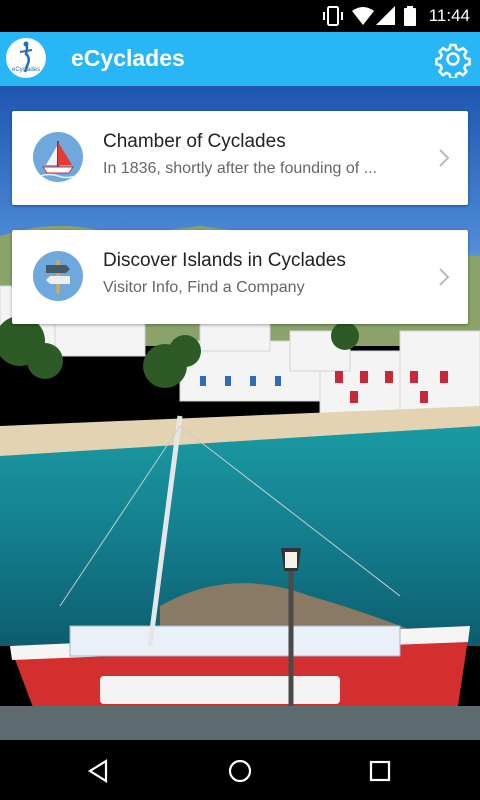  Describe the element at coordinates (224, 260) in the screenshot. I see `card-title: Discover Islands in Cyclades` at that location.